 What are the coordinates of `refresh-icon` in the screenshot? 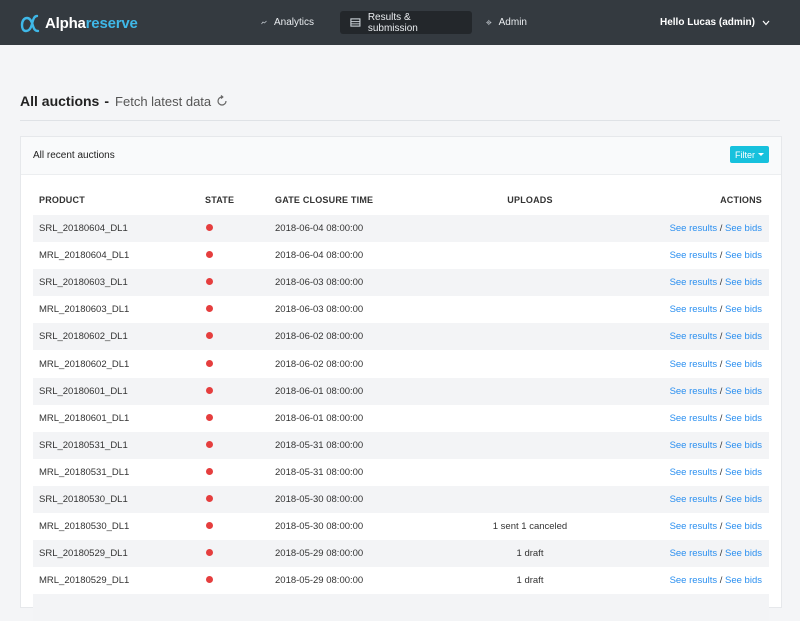 It's located at (222, 100).